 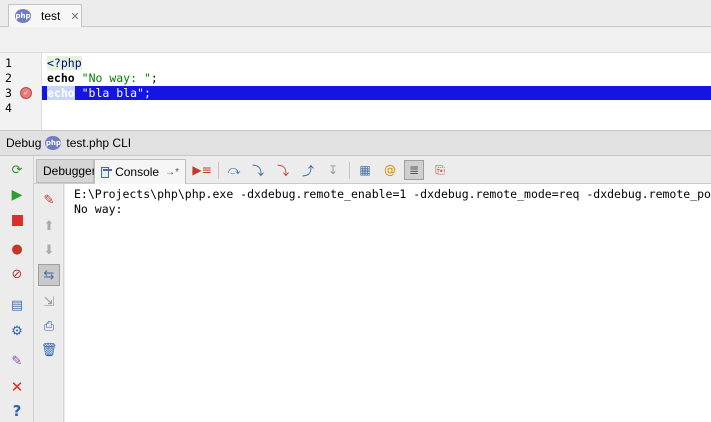 What do you see at coordinates (283, 170) in the screenshot?
I see `force-step-into-icon: ⤵` at bounding box center [283, 170].